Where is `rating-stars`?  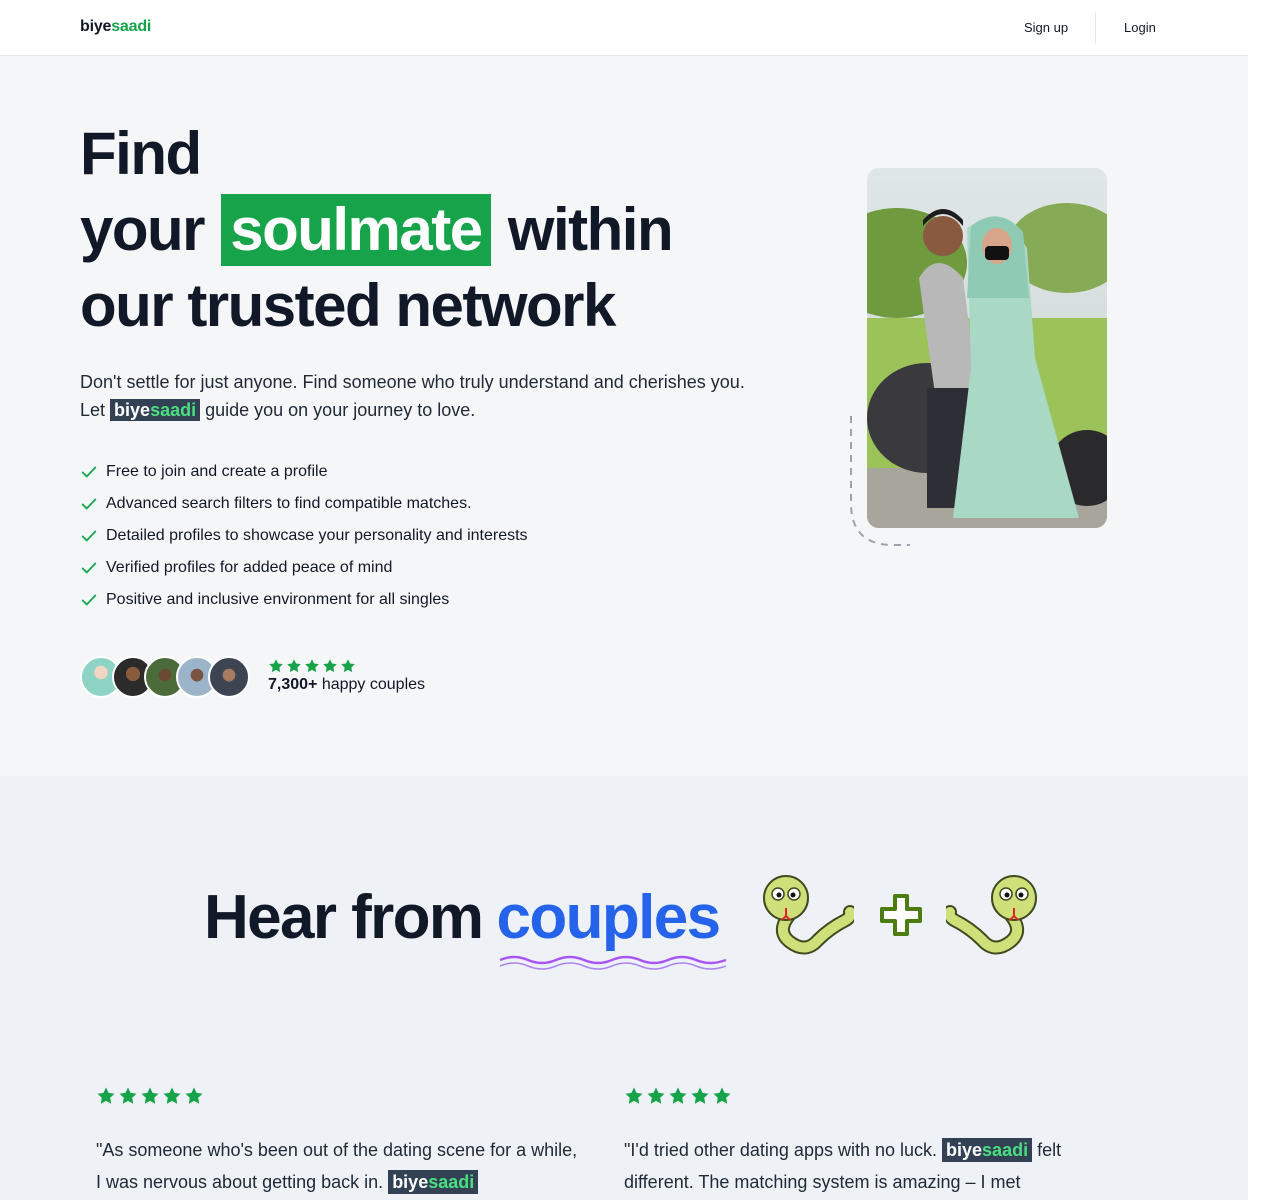 rating-stars is located at coordinates (312, 666).